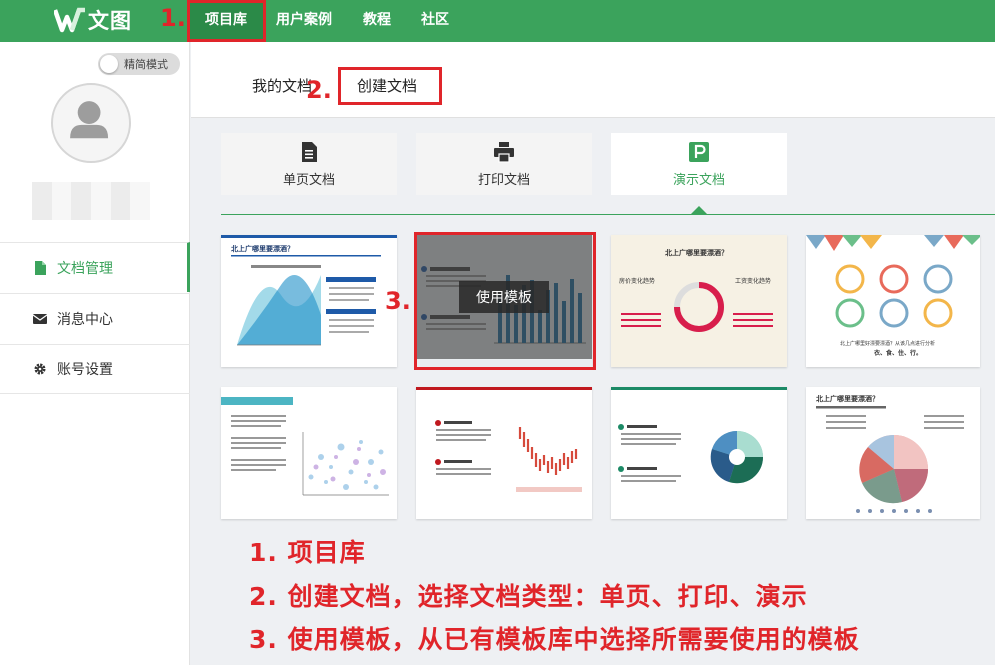 The height and width of the screenshot is (665, 995). I want to click on highlight-box-step2, so click(390, 86).